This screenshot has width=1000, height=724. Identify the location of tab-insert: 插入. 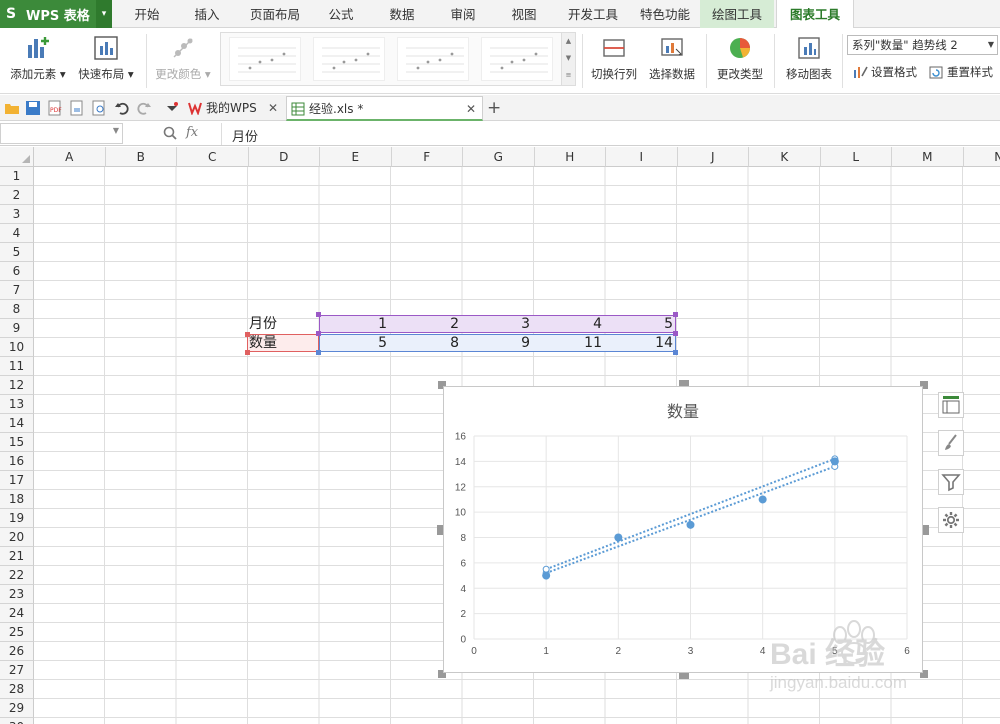
(207, 14).